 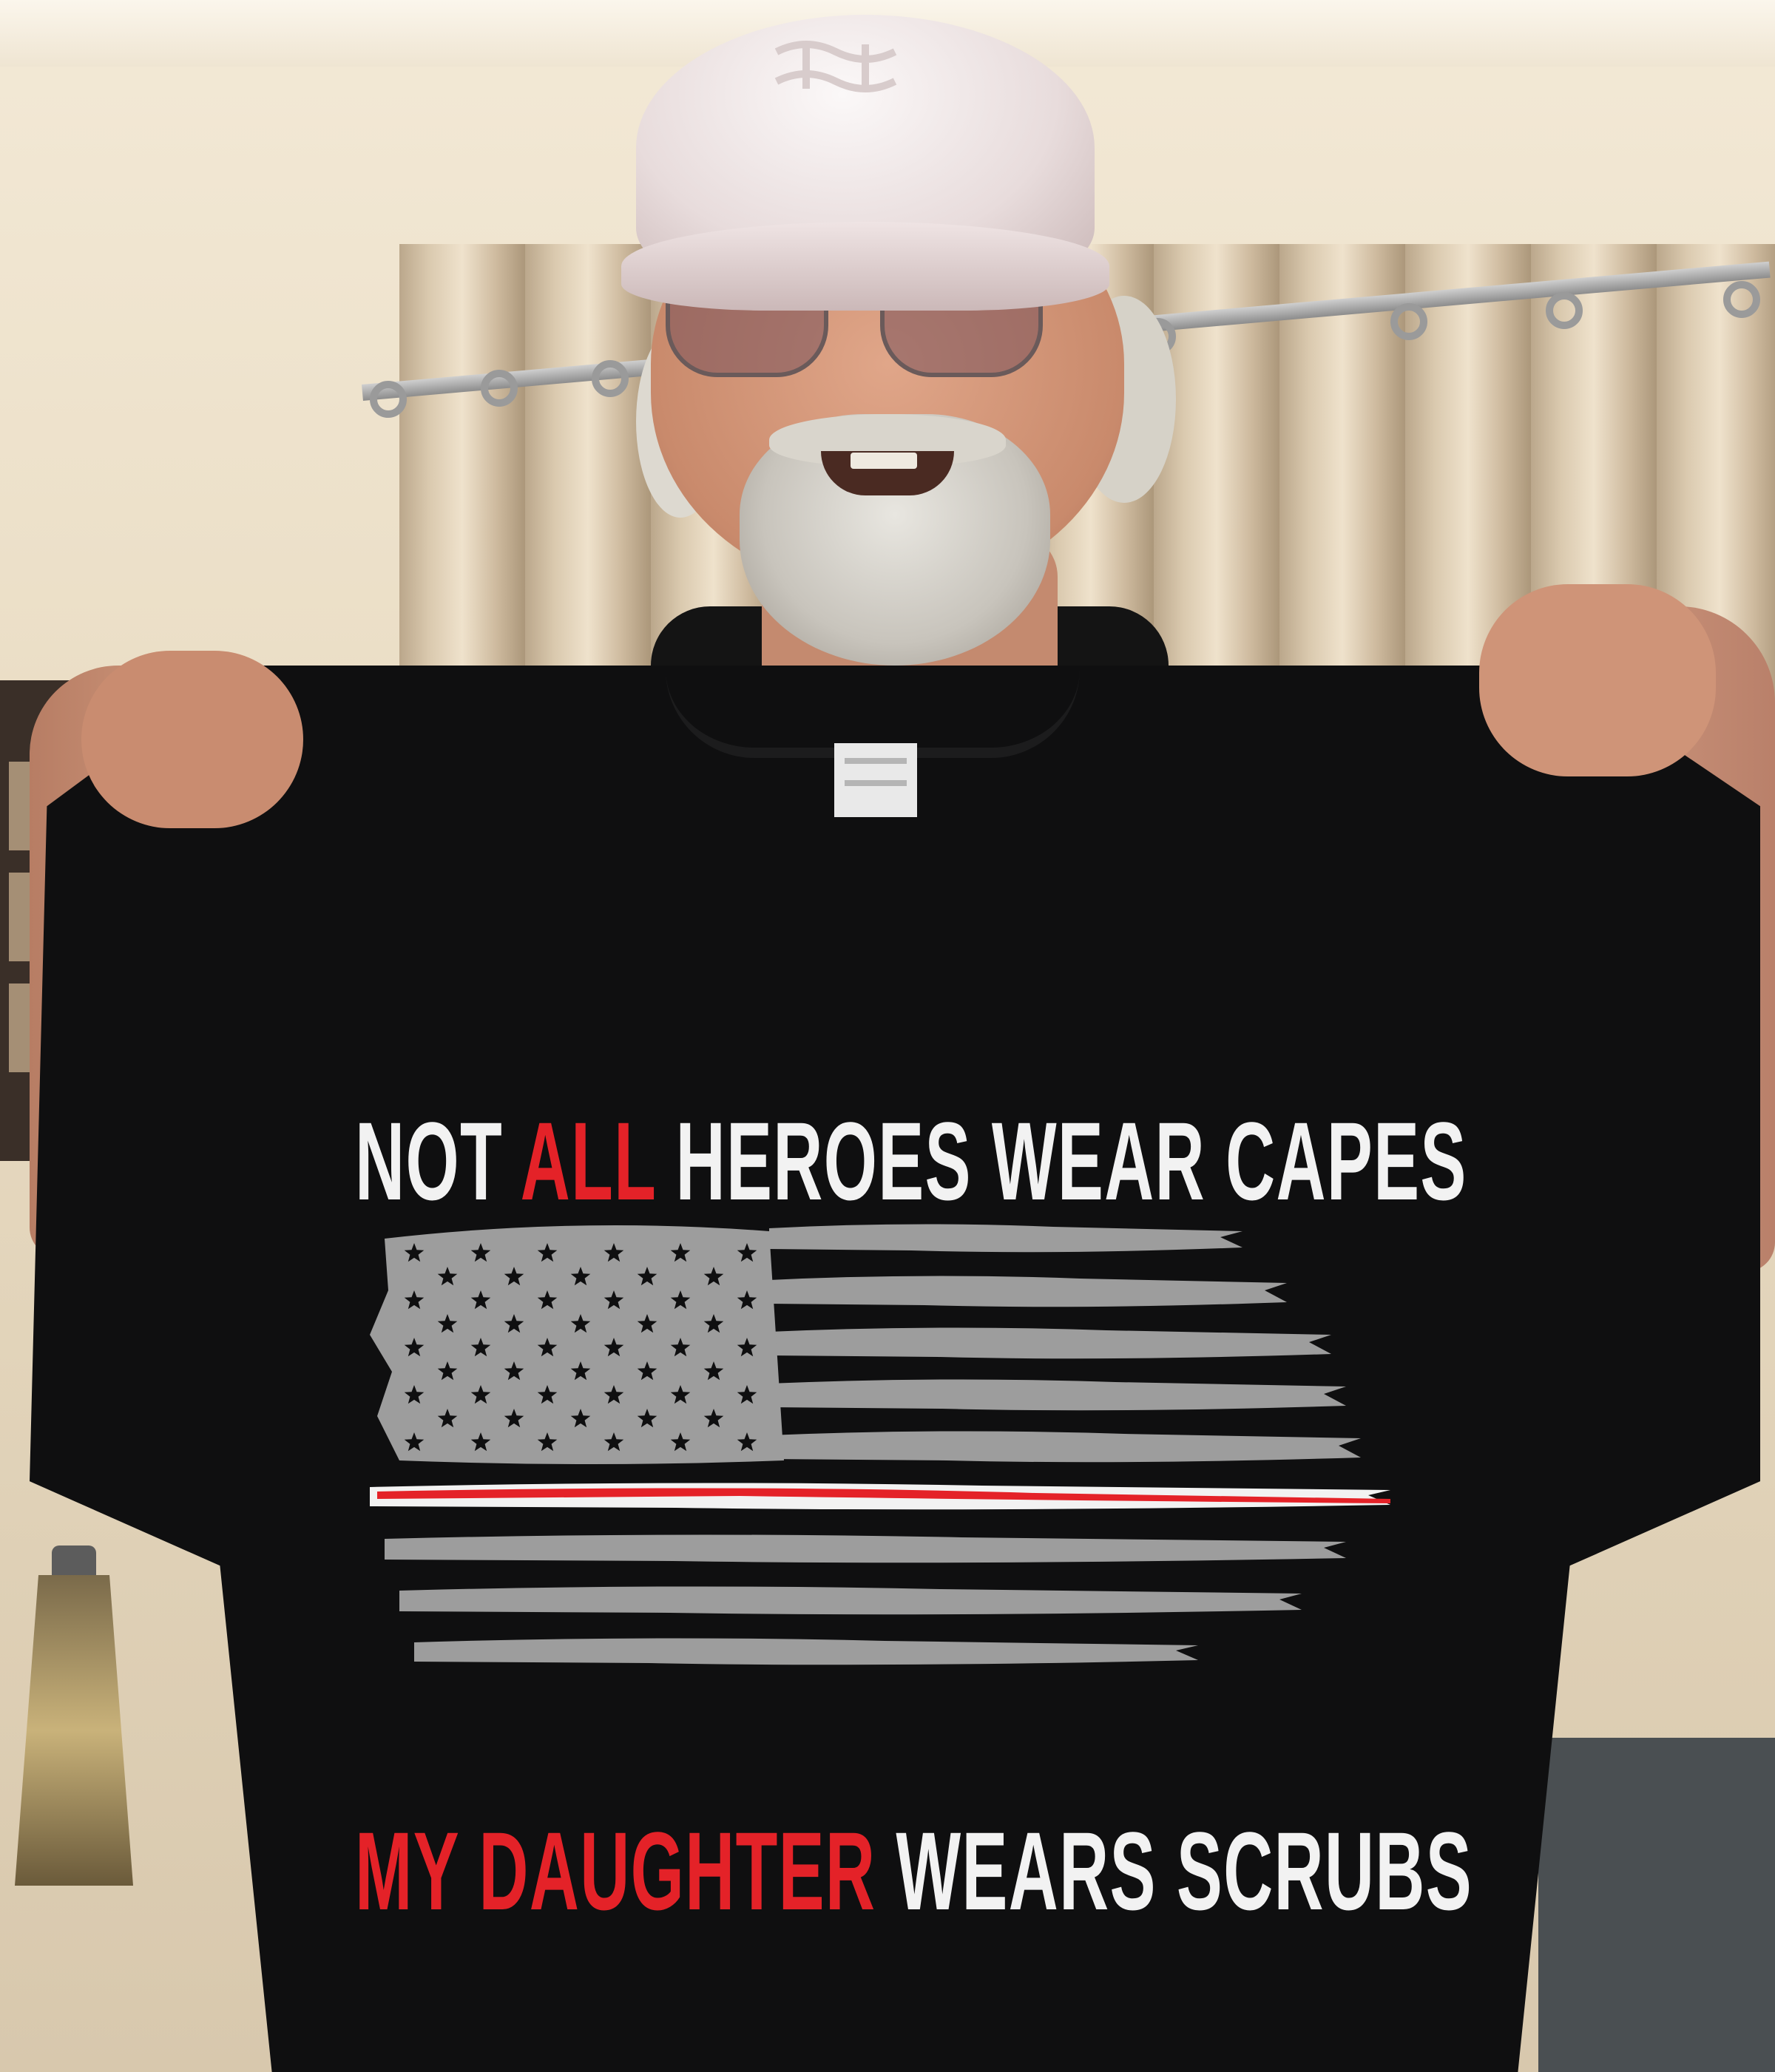 What do you see at coordinates (836, 66) in the screenshot?
I see `cap-logo-icon` at bounding box center [836, 66].